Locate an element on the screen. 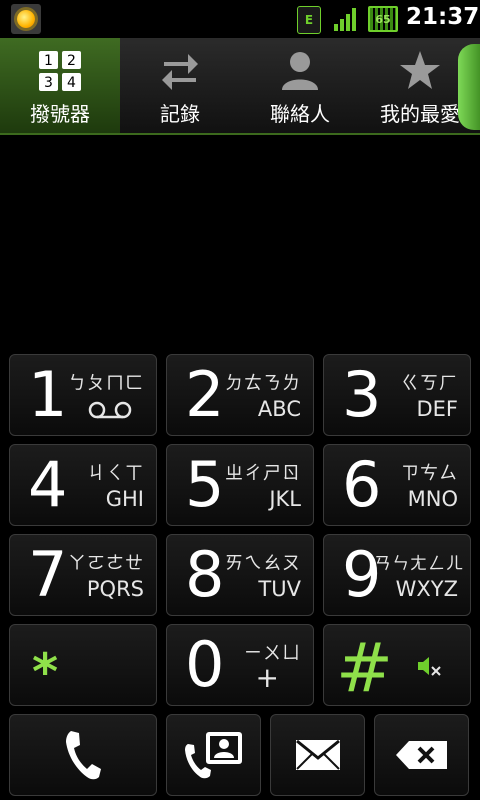 The height and width of the screenshot is (800, 480). phone-icon is located at coordinates (83, 755).